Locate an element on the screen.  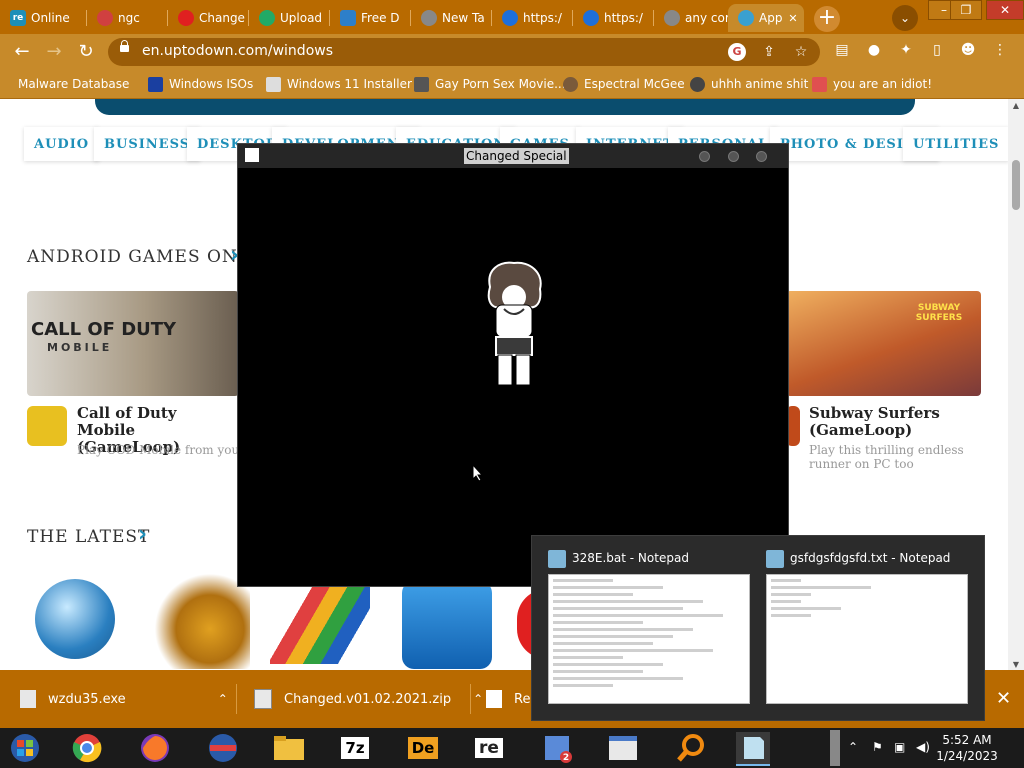
back-button: ← is located at coordinates (22, 52).